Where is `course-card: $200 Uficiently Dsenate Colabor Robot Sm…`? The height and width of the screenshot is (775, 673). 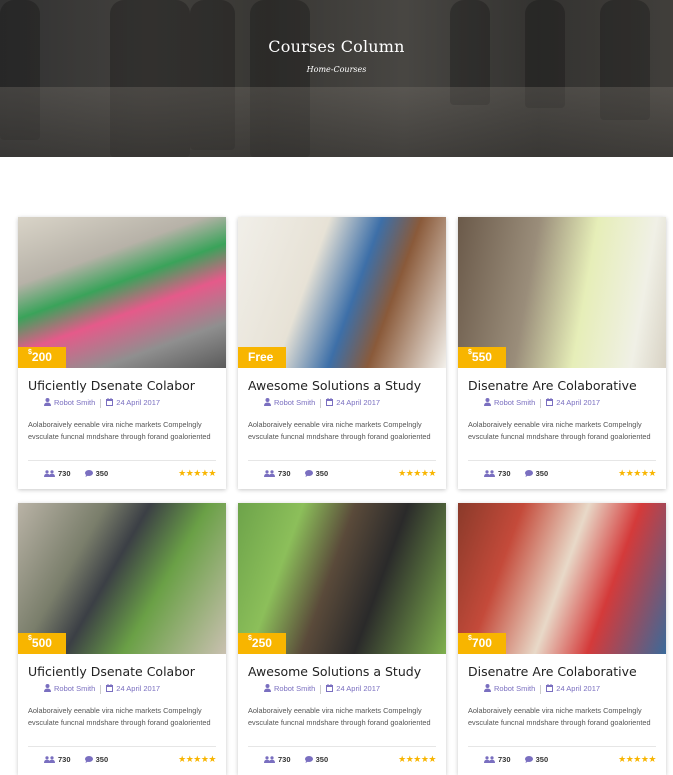 course-card: $200 Uficiently Dsenate Colabor Robot Sm… is located at coordinates (122, 353).